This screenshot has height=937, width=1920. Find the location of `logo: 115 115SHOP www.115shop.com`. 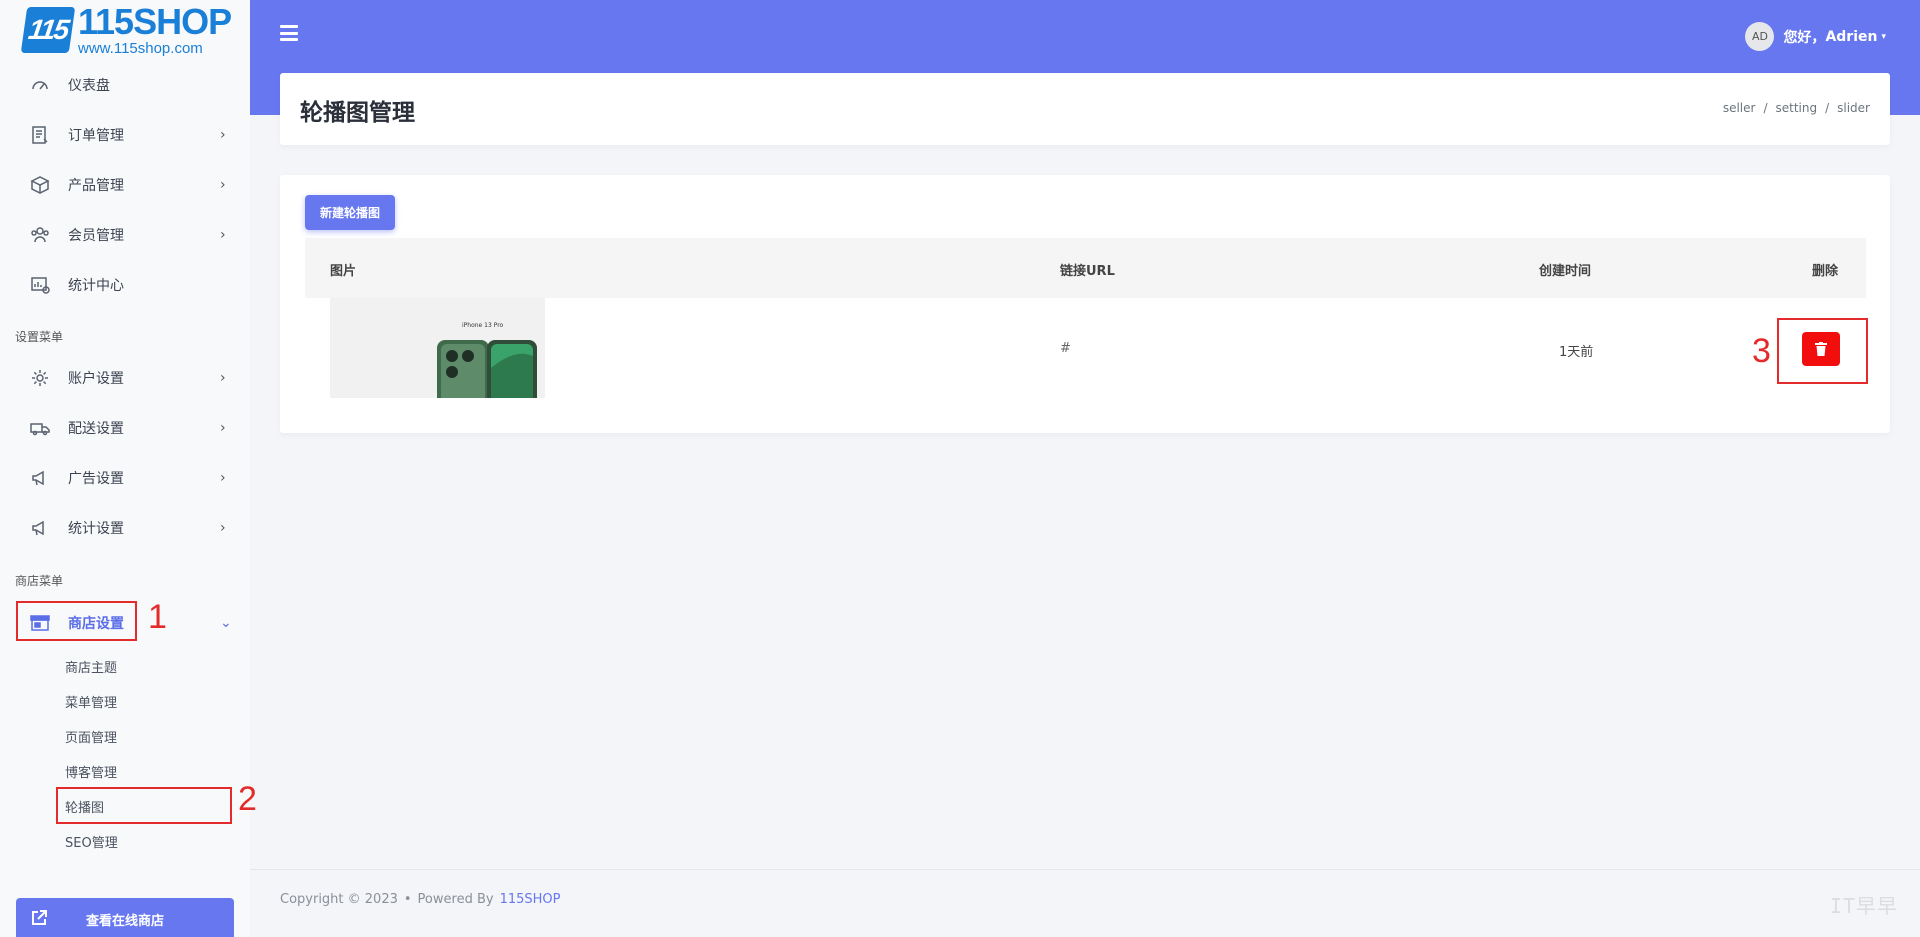

logo: 115 115SHOP www.115shop.com is located at coordinates (126, 29).